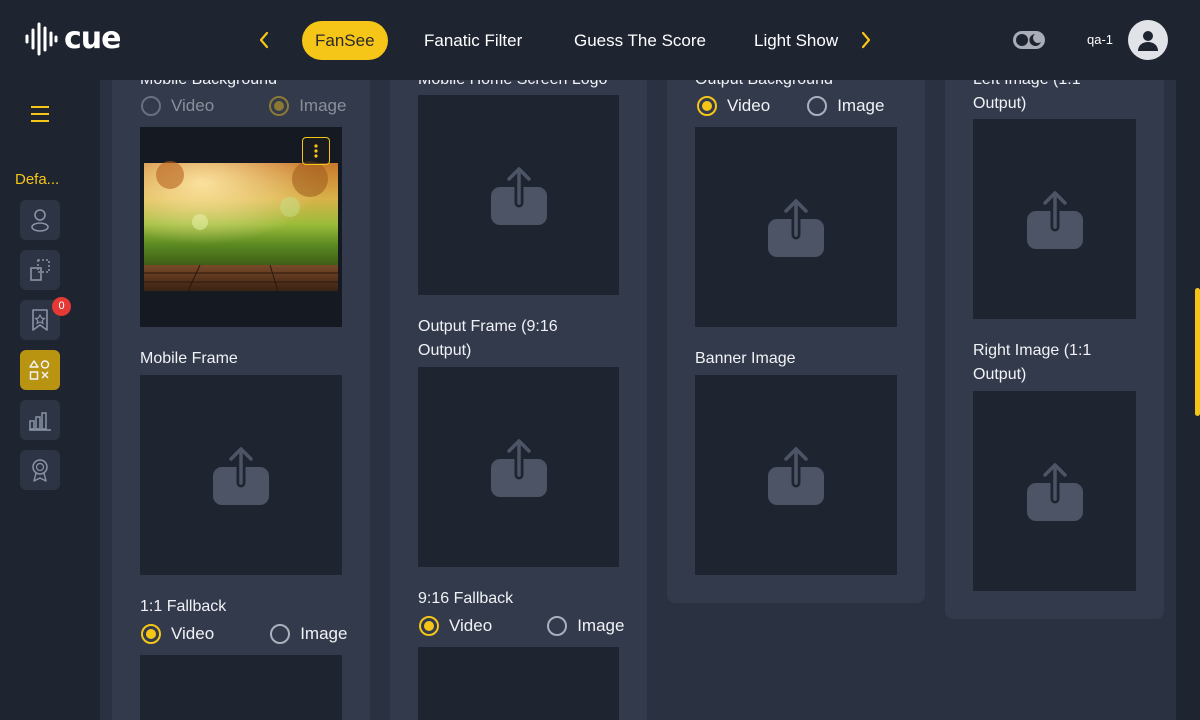 Image resolution: width=1200 pixels, height=720 pixels. I want to click on fallback-1-1-title: 1:1 Fallback, so click(183, 606).